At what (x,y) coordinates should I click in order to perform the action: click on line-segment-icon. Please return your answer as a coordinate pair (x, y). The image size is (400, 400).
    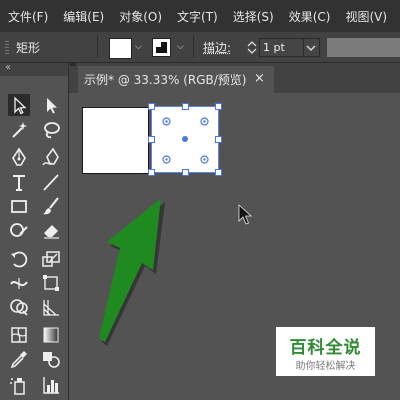
    Looking at the image, I should click on (51, 182).